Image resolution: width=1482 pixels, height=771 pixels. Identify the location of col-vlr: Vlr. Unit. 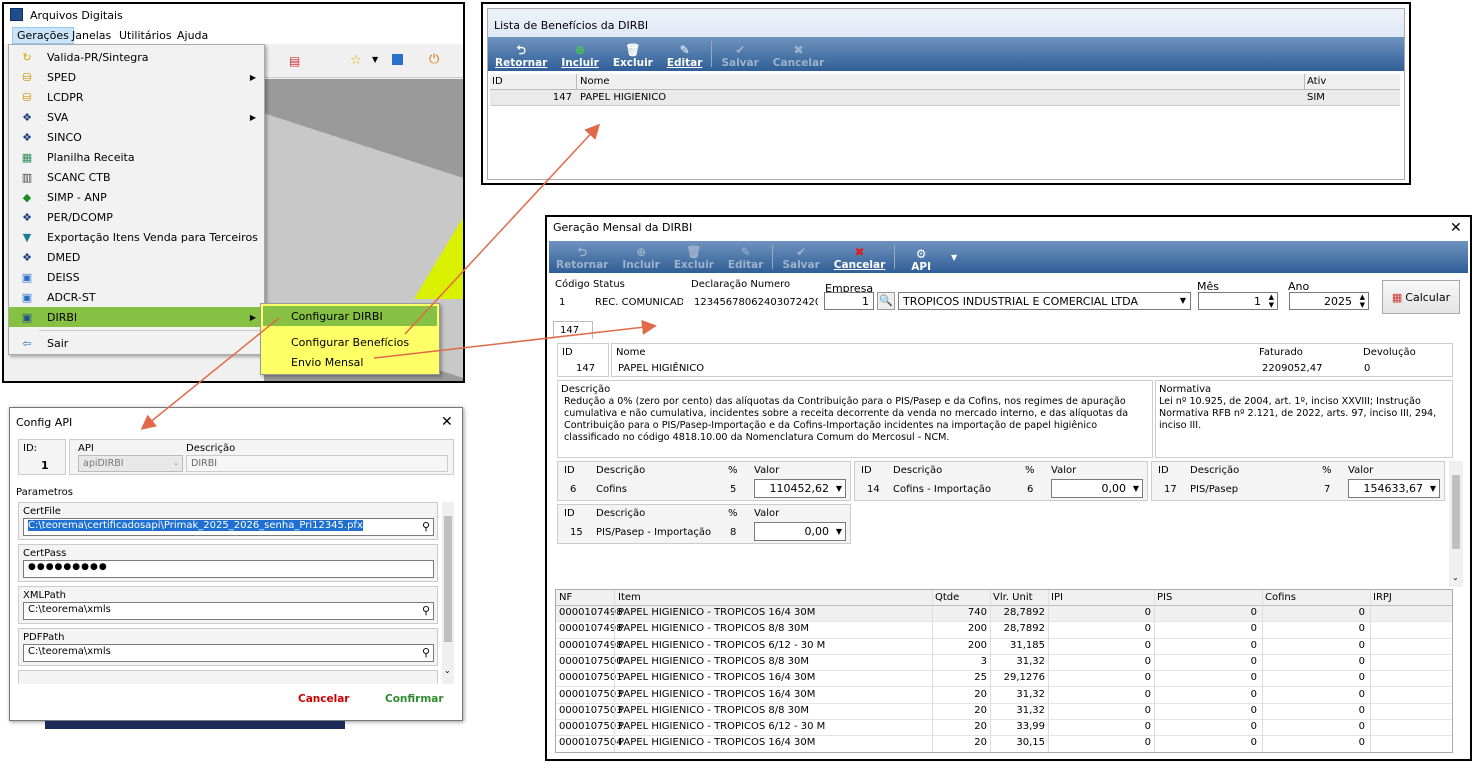
(1013, 597).